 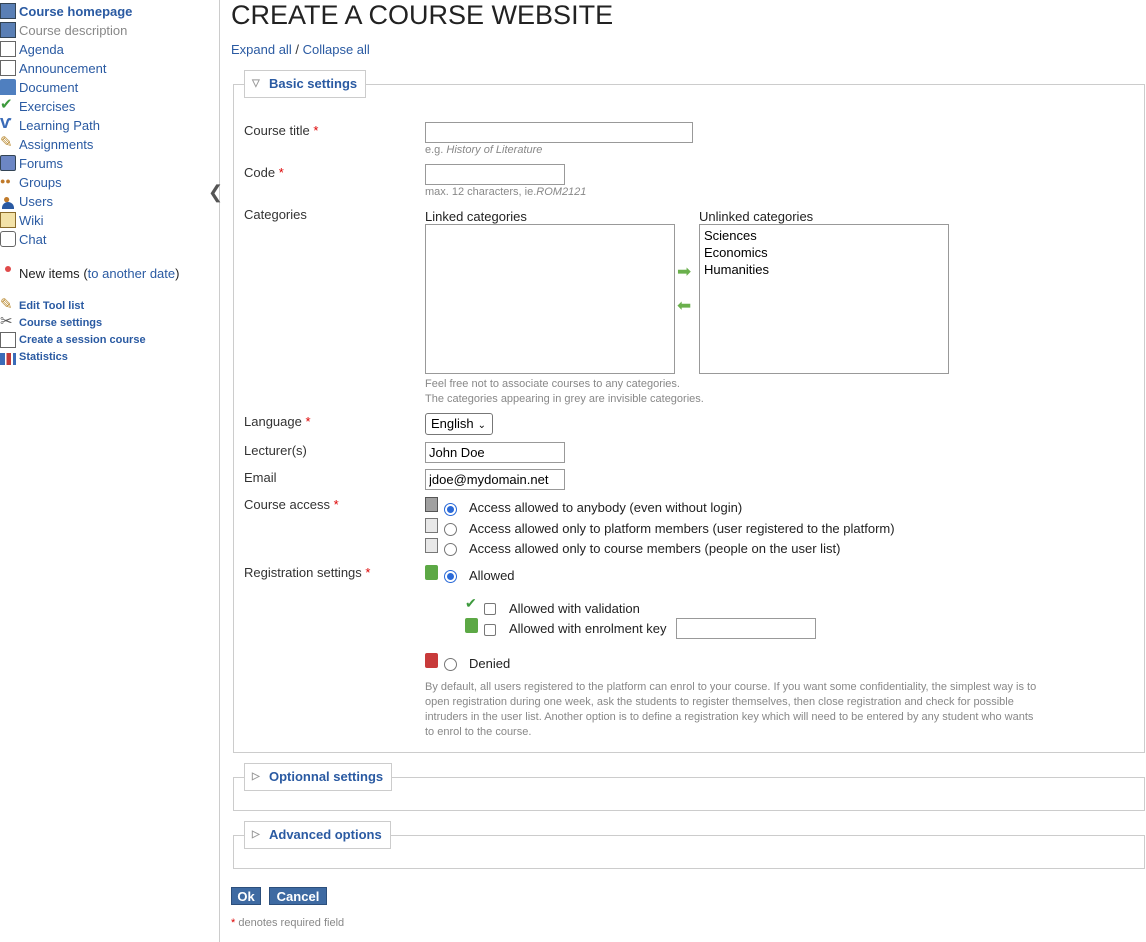 What do you see at coordinates (317, 835) in the screenshot?
I see `advanced-options-legend: ▷ Advanced options` at bounding box center [317, 835].